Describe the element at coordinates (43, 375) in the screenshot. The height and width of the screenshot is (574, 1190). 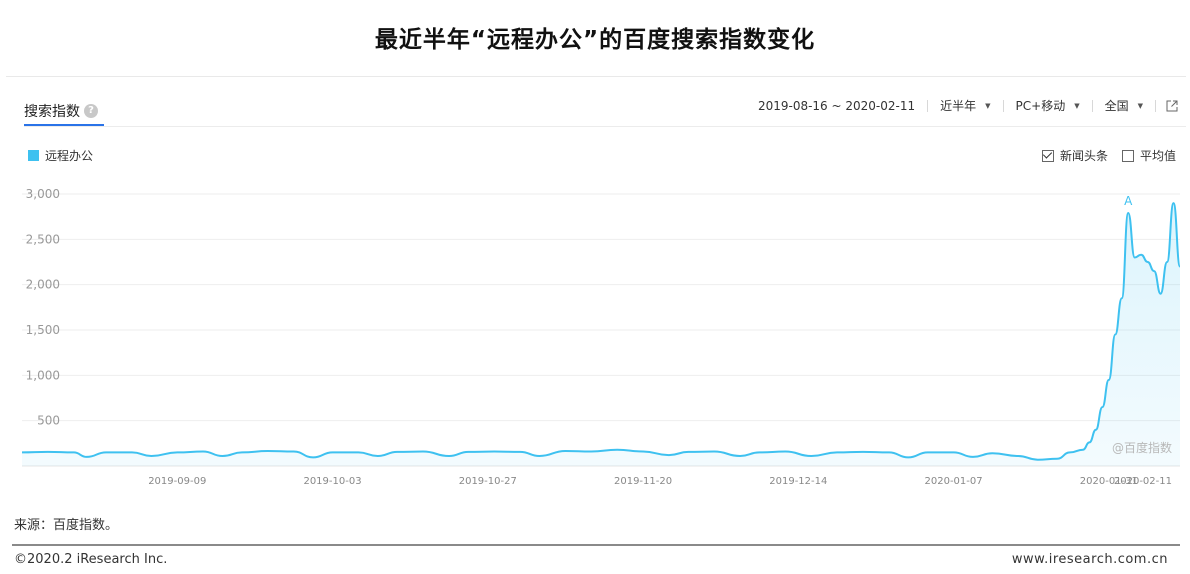
I see `y-tick-label: 1,000` at that location.